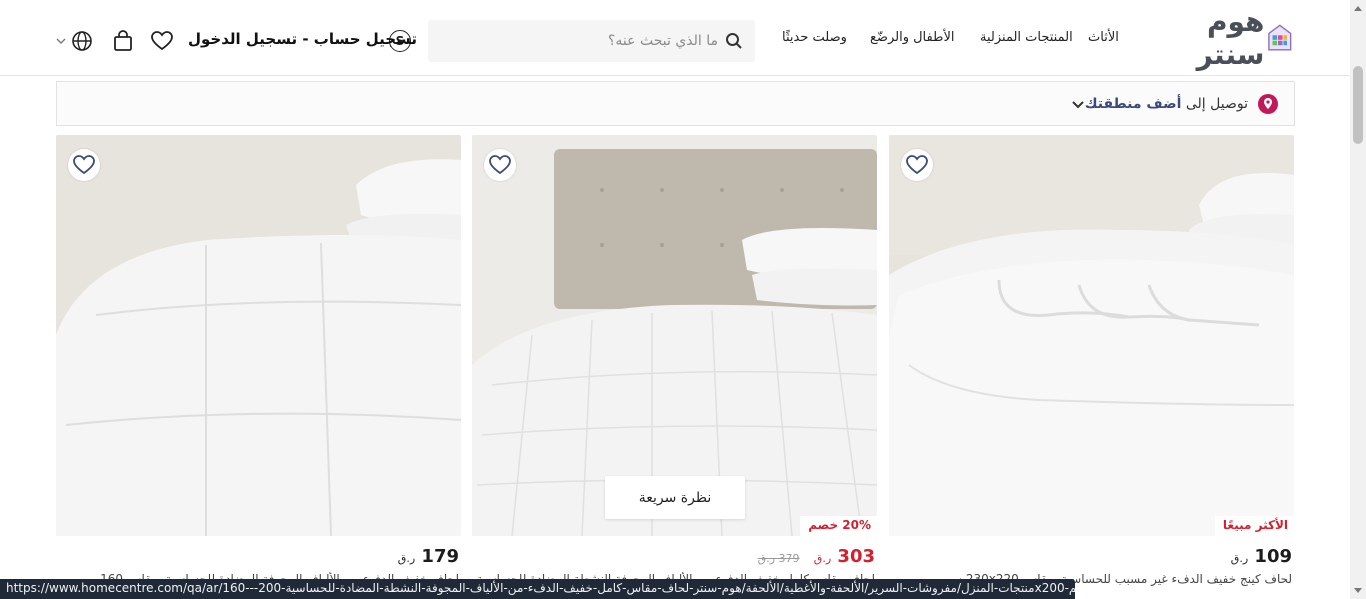  What do you see at coordinates (1358, 105) in the screenshot?
I see `scrollbar-thumb` at bounding box center [1358, 105].